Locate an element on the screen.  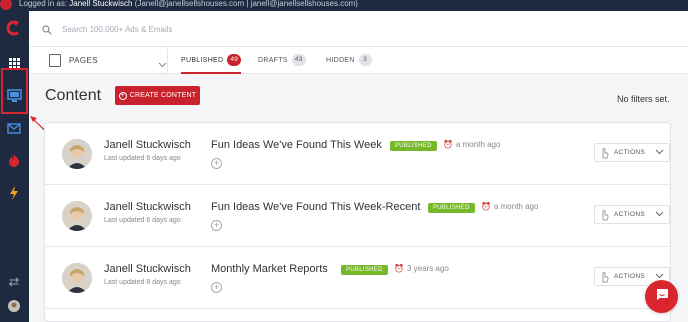
chat-support-button is located at coordinates (661, 296).